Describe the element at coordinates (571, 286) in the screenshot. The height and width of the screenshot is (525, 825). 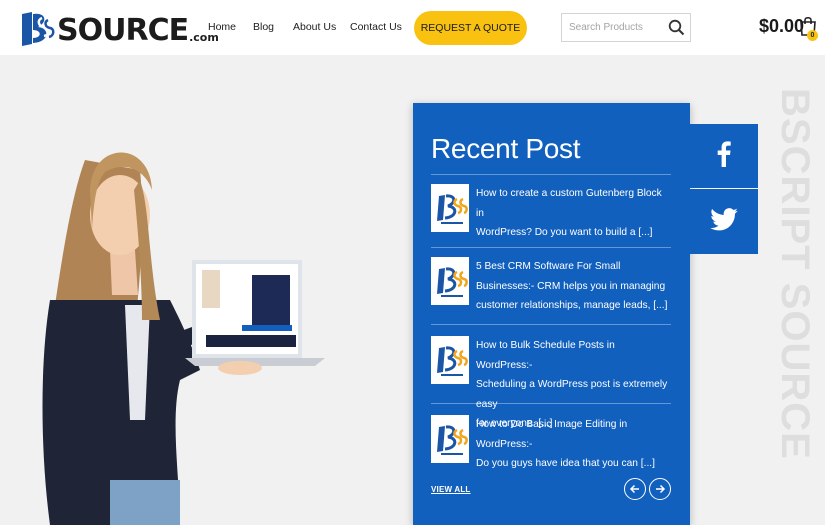
I see `post-text-line: Businesses:- CRM helps you in managing` at that location.